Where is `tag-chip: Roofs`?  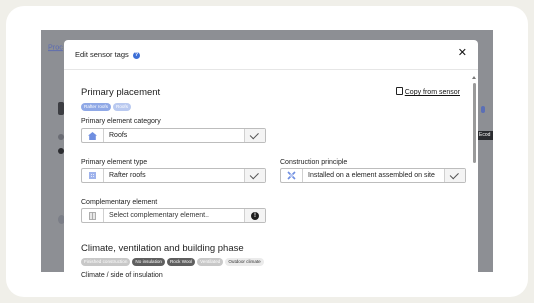 tag-chip: Roofs is located at coordinates (122, 107).